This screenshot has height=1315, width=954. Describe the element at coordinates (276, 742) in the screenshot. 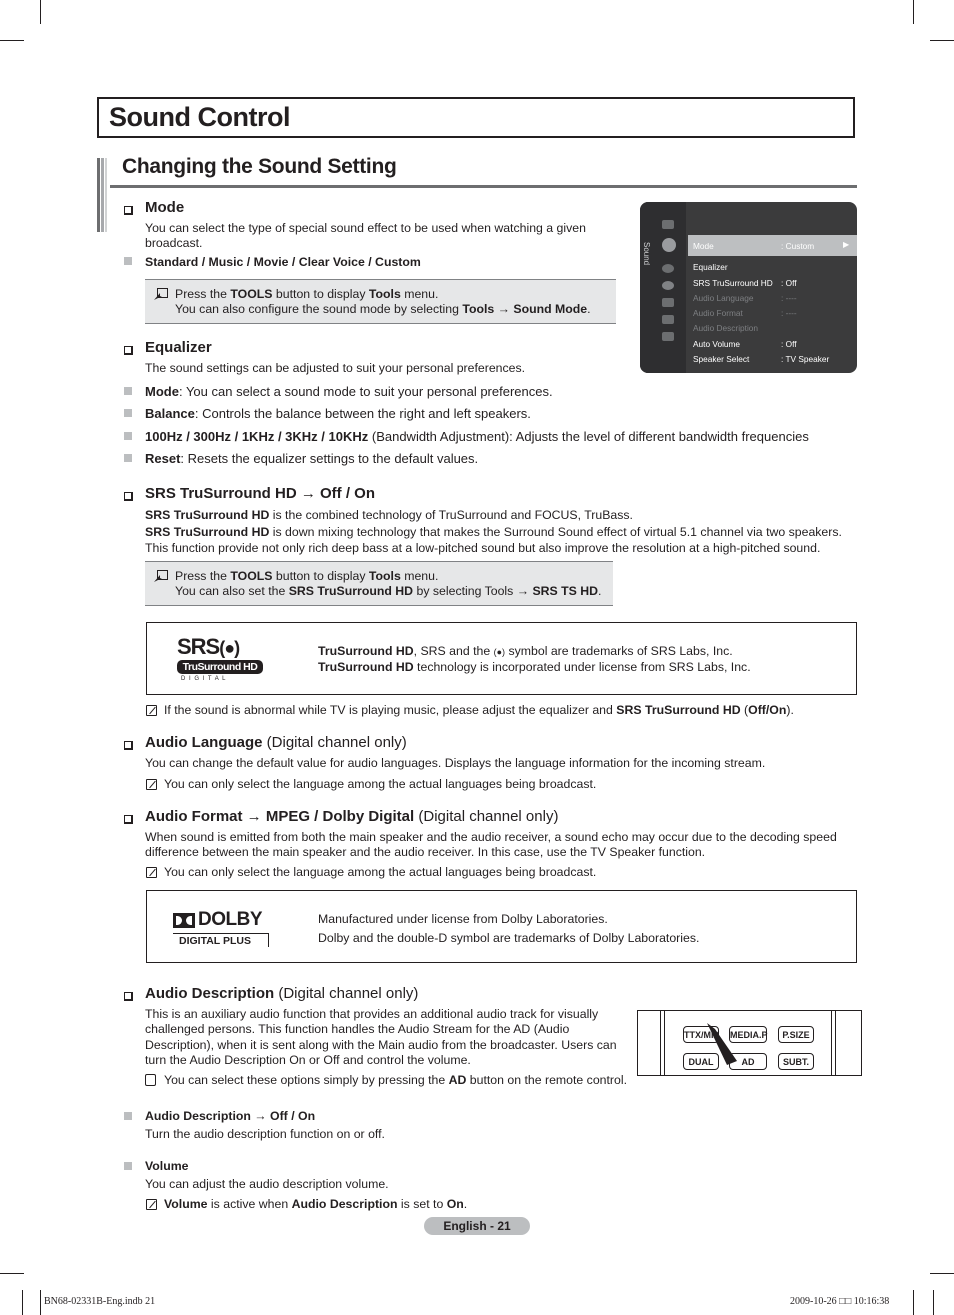

I see `audio-language-heading: Audio Language (Digital channel only)` at that location.